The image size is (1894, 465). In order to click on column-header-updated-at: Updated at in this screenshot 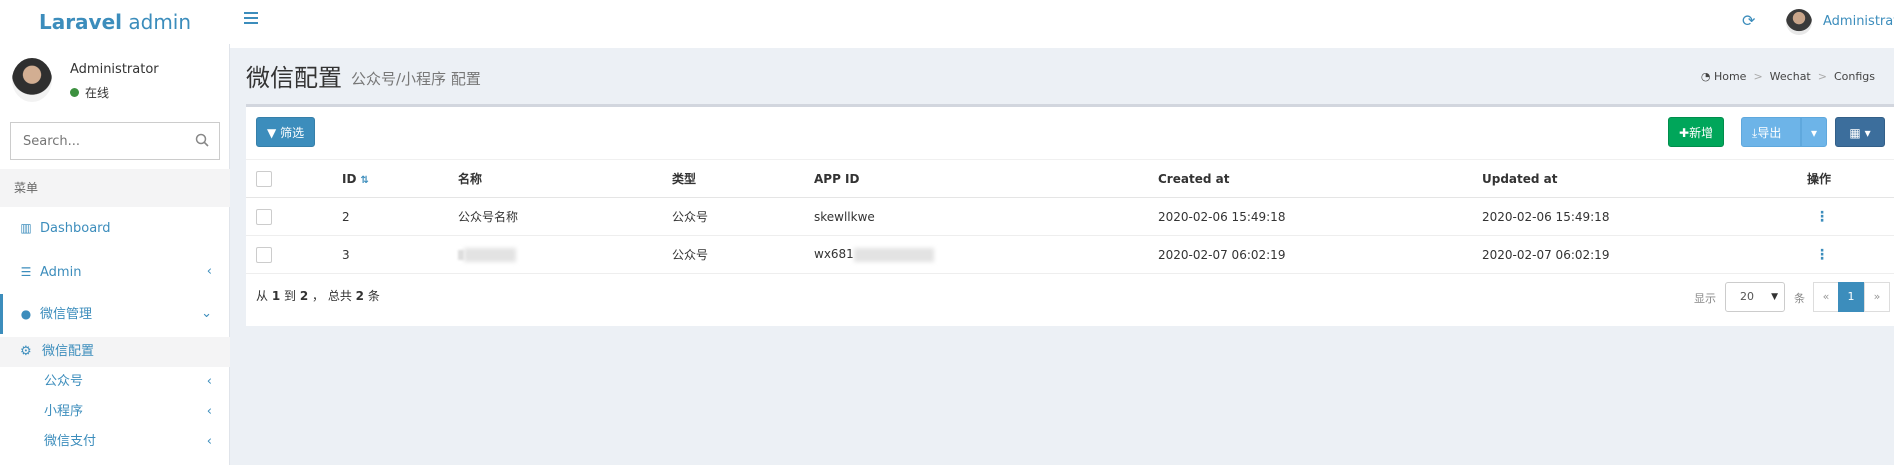, I will do `click(1644, 178)`.